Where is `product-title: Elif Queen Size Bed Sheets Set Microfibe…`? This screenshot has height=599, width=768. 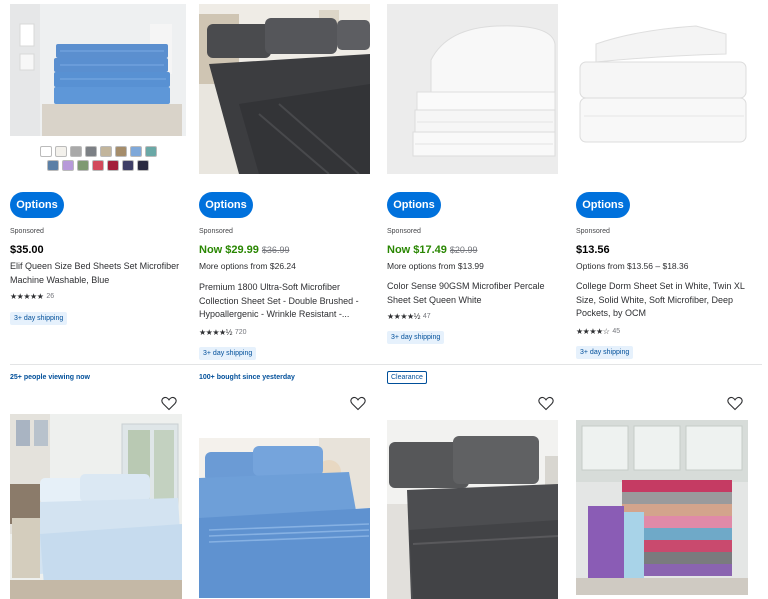
product-title: Elif Queen Size Bed Sheets Set Microfibe… is located at coordinates (98, 273).